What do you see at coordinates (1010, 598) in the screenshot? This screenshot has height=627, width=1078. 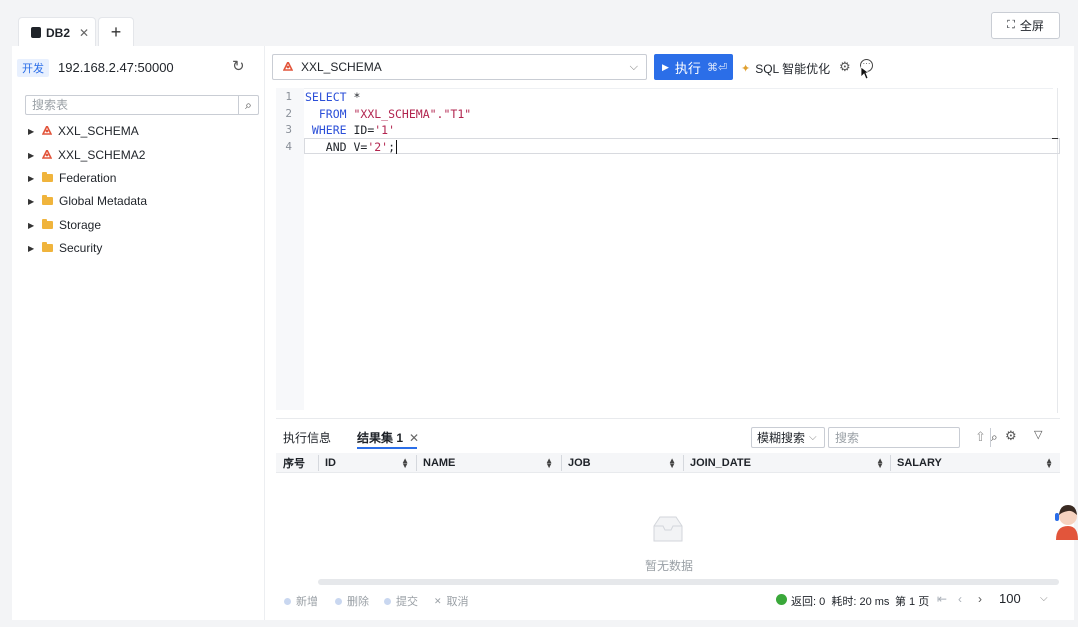 I see `page-size-select: 100` at bounding box center [1010, 598].